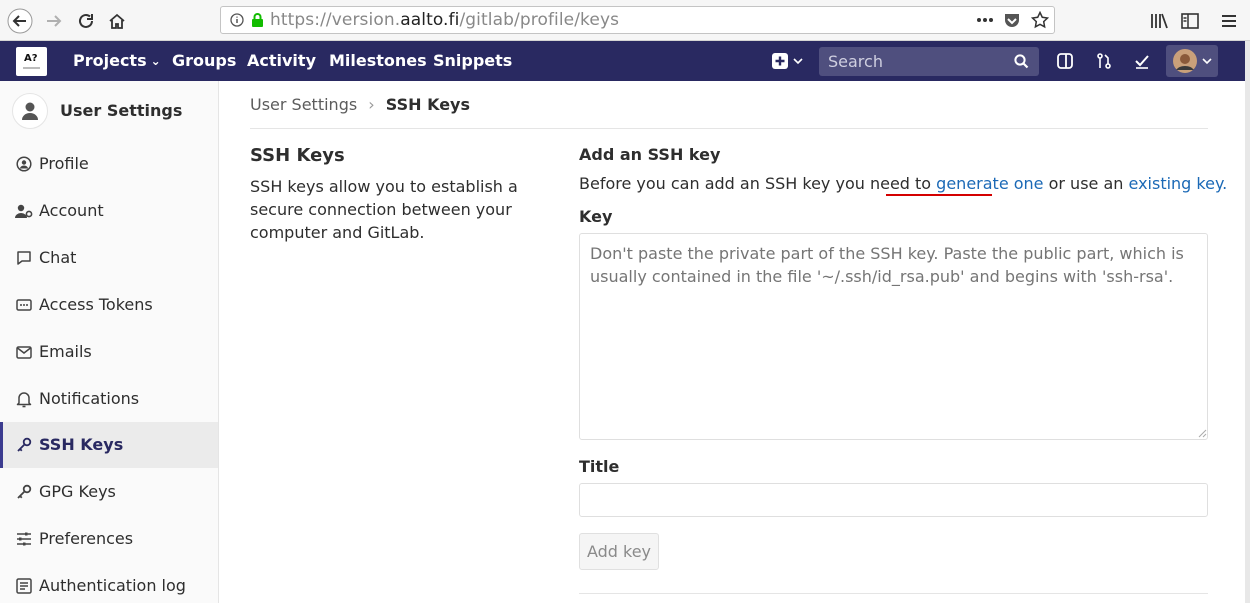 The image size is (1250, 609). What do you see at coordinates (787, 61) in the screenshot?
I see `new-item-button` at bounding box center [787, 61].